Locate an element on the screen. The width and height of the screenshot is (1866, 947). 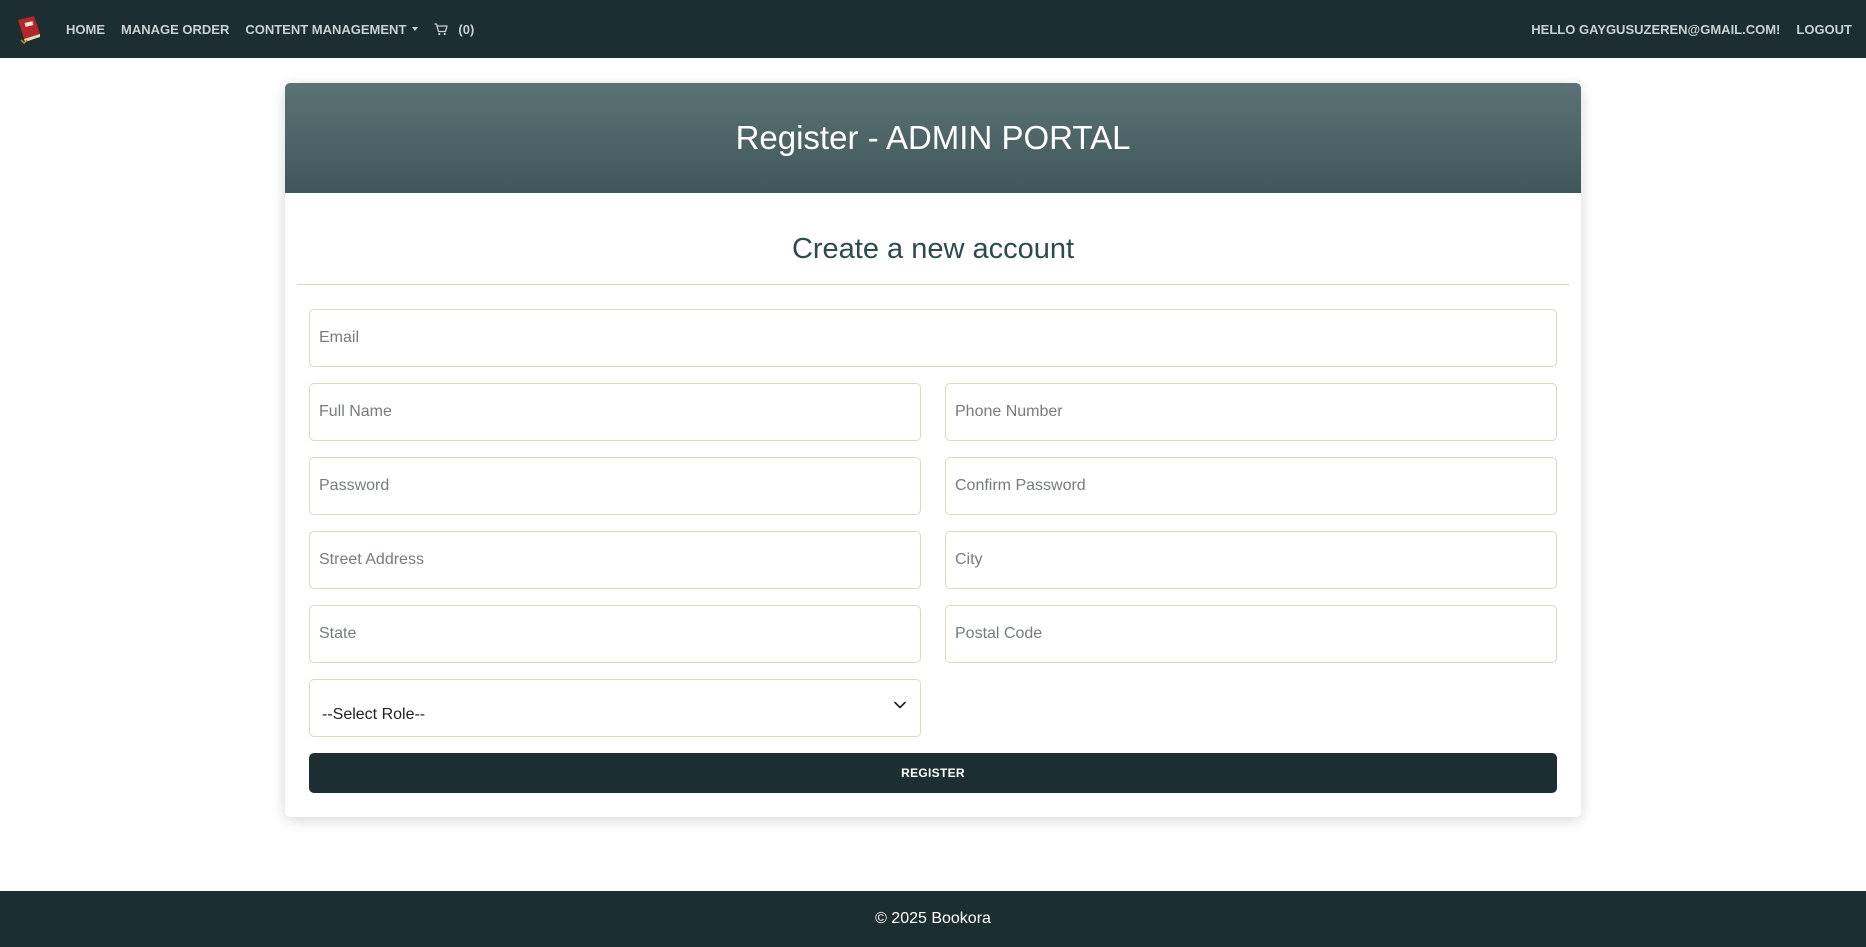
confirm-password-input is located at coordinates (1251, 486).